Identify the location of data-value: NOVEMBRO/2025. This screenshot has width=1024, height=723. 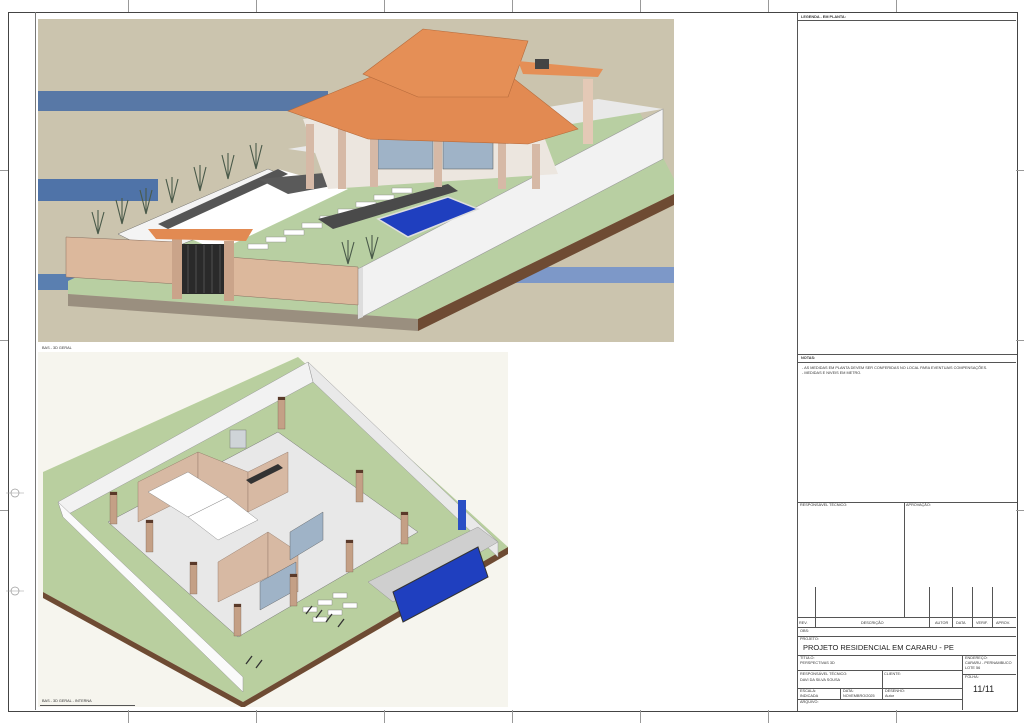
(859, 696).